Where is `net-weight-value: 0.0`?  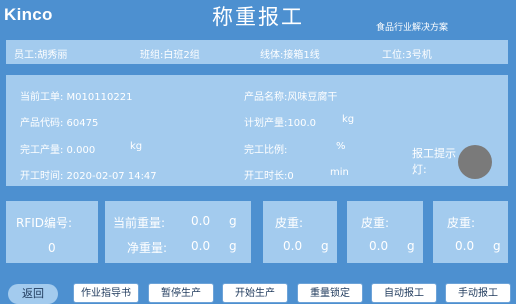 net-weight-value: 0.0 is located at coordinates (201, 246).